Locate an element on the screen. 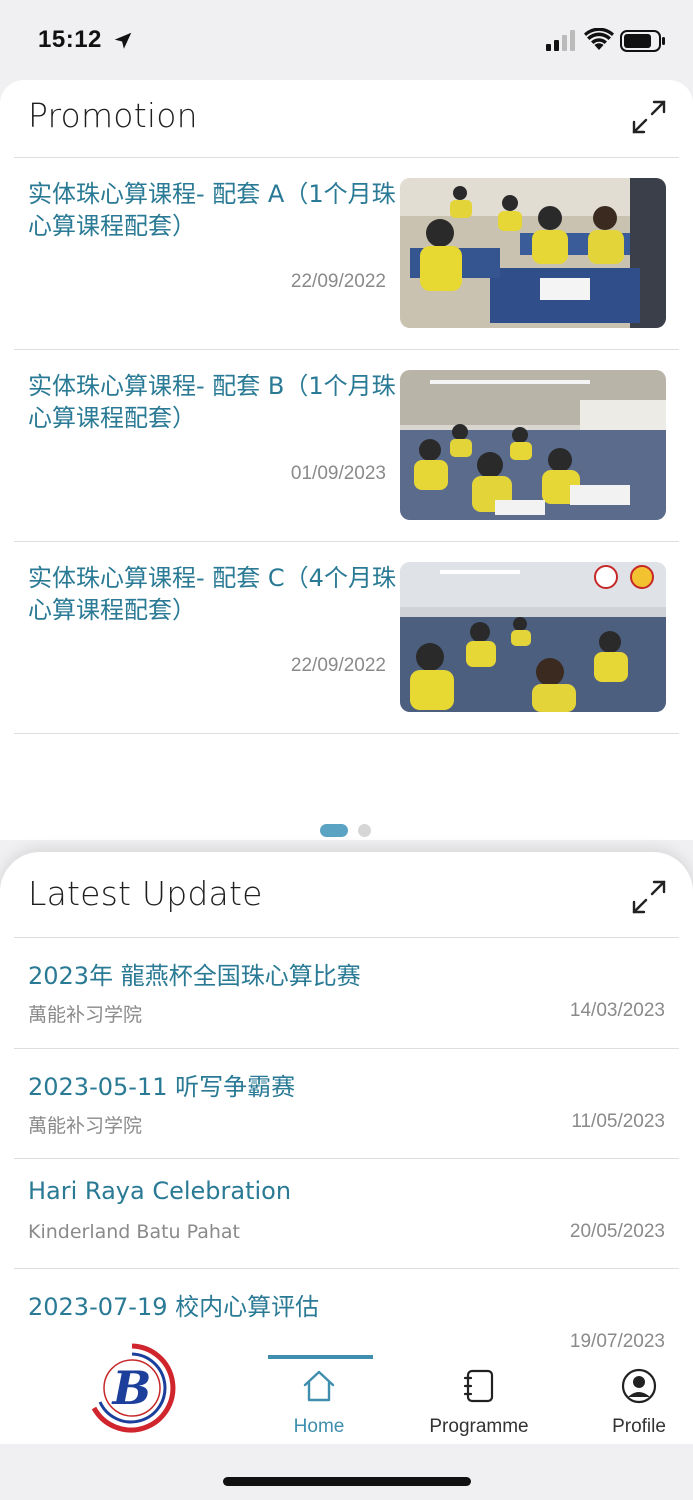 The width and height of the screenshot is (693, 1500). update-item-source: Kinderland Batu Pahat is located at coordinates (134, 1232).